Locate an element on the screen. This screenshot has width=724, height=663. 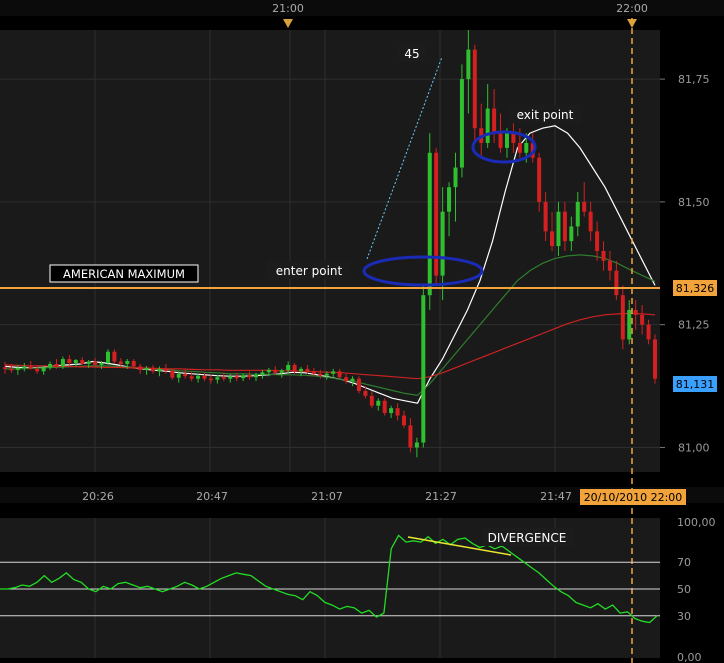
exit-point-label: exit point is located at coordinates (545, 115).